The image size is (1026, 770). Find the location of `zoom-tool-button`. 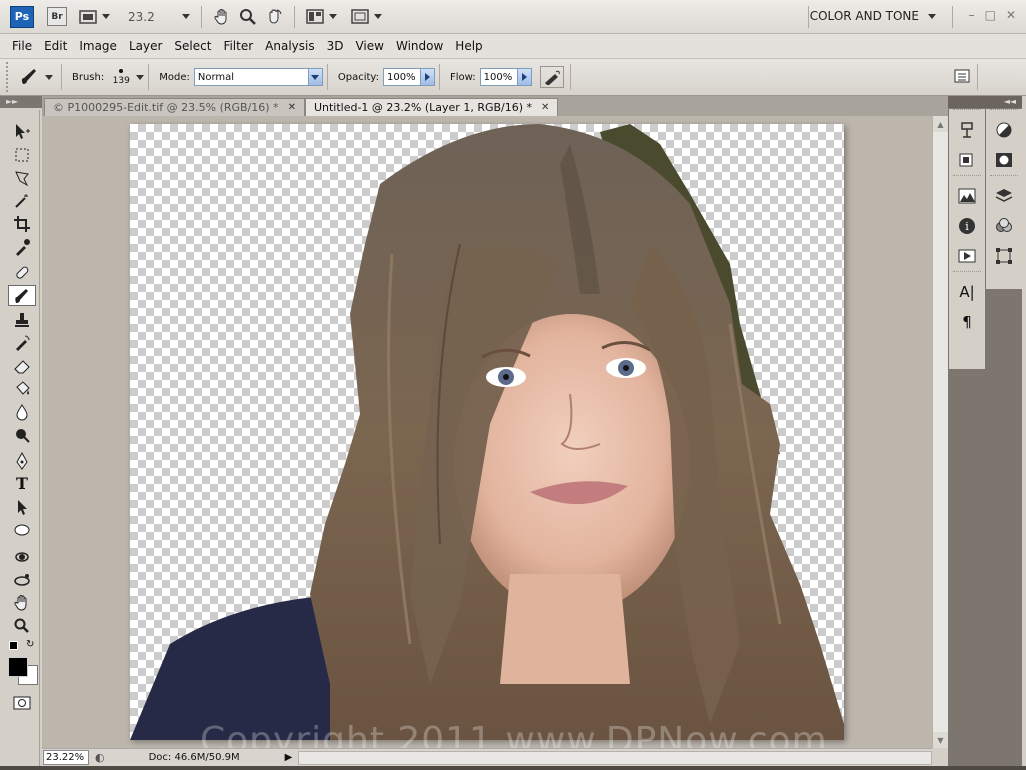

zoom-tool-button is located at coordinates (248, 17).